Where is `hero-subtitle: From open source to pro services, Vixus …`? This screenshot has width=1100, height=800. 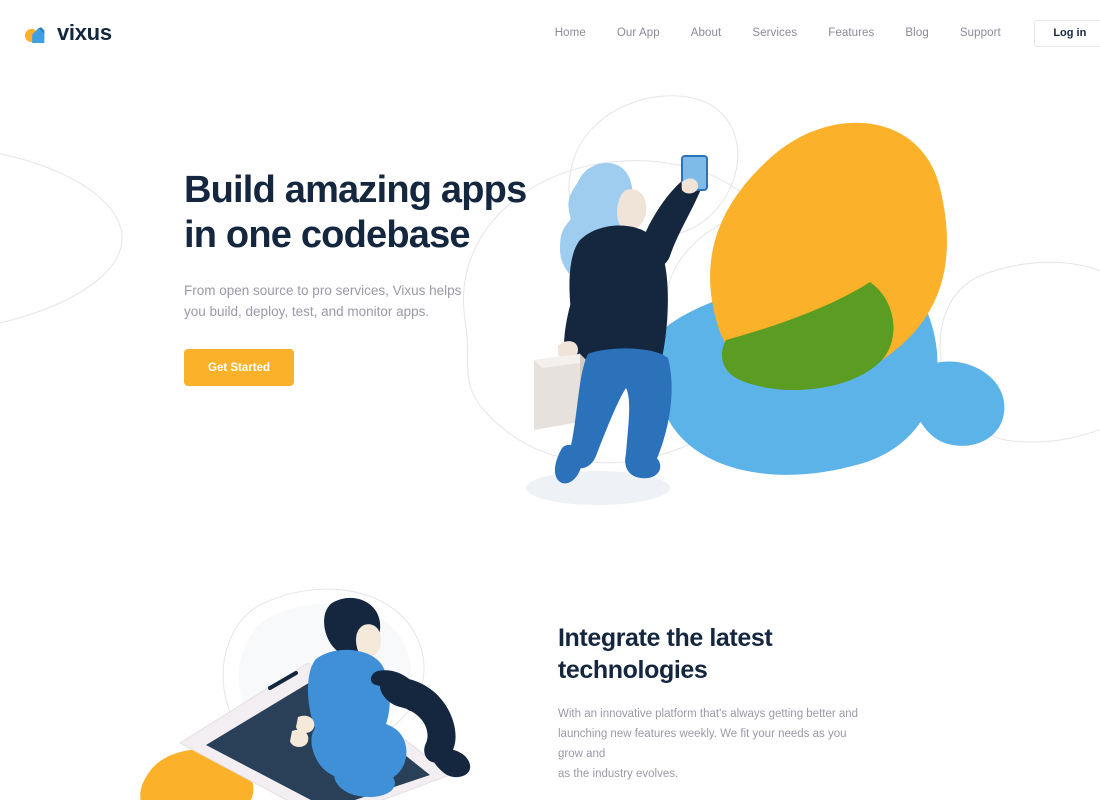
hero-subtitle: From open source to pro services, Vixus … is located at coordinates (323, 301).